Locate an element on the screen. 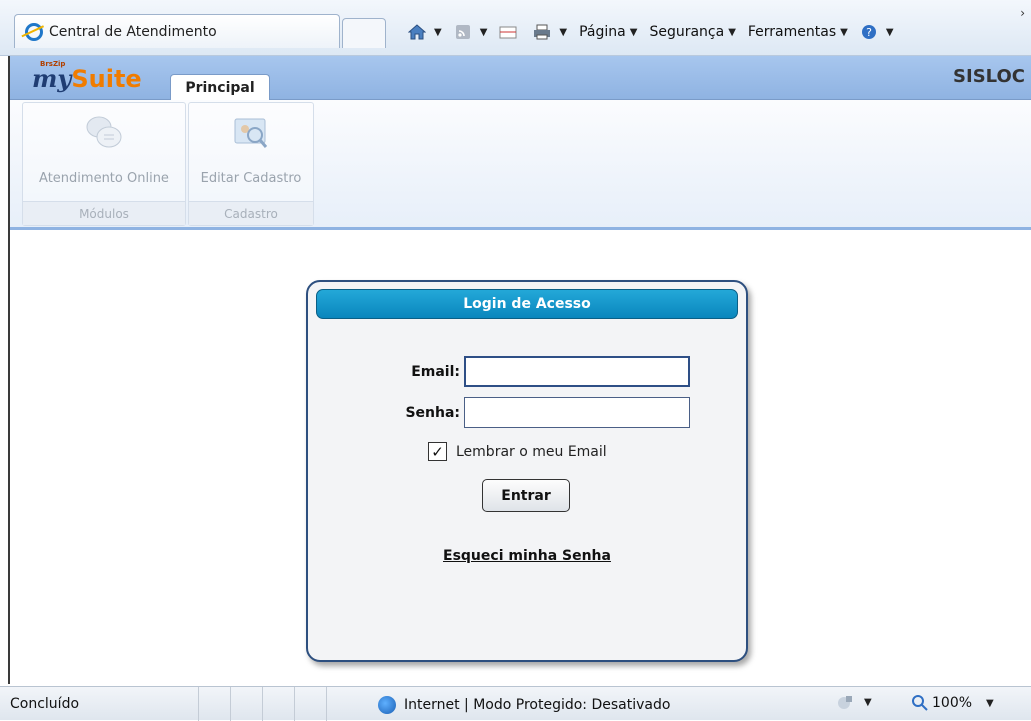 The width and height of the screenshot is (1031, 721). feeds-button: ▼ is located at coordinates (471, 32).